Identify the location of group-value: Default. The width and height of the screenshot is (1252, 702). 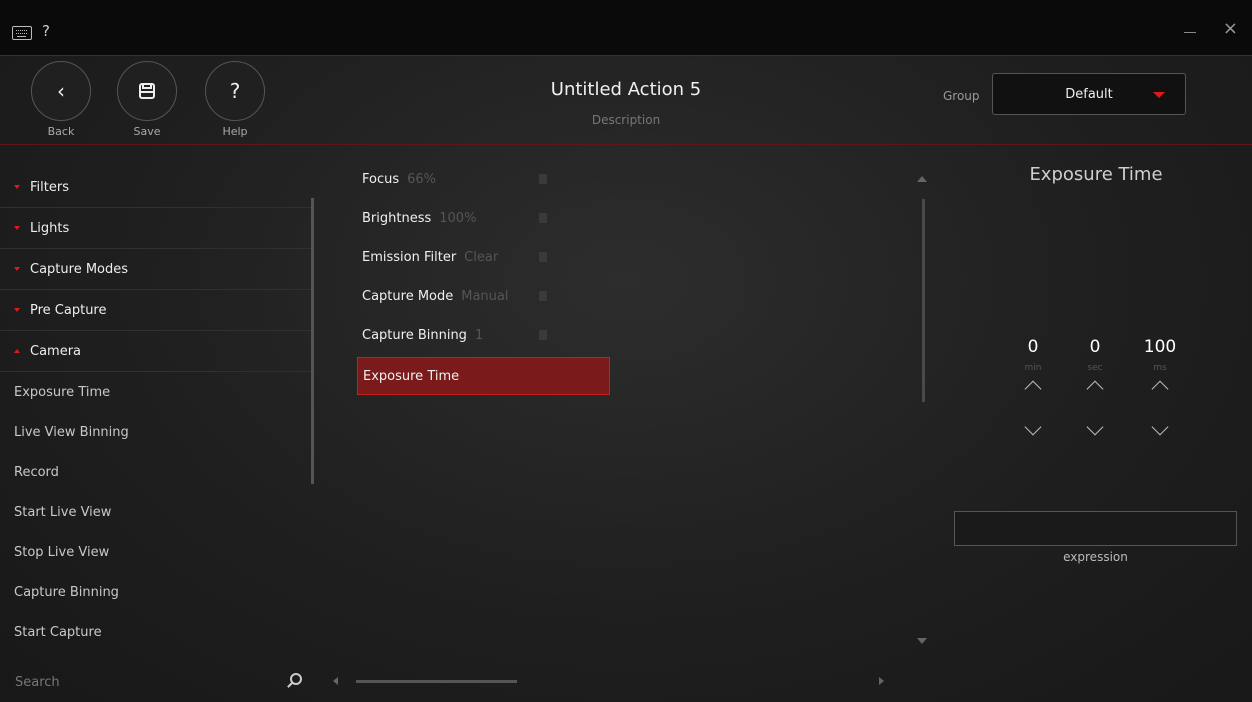
(1089, 94).